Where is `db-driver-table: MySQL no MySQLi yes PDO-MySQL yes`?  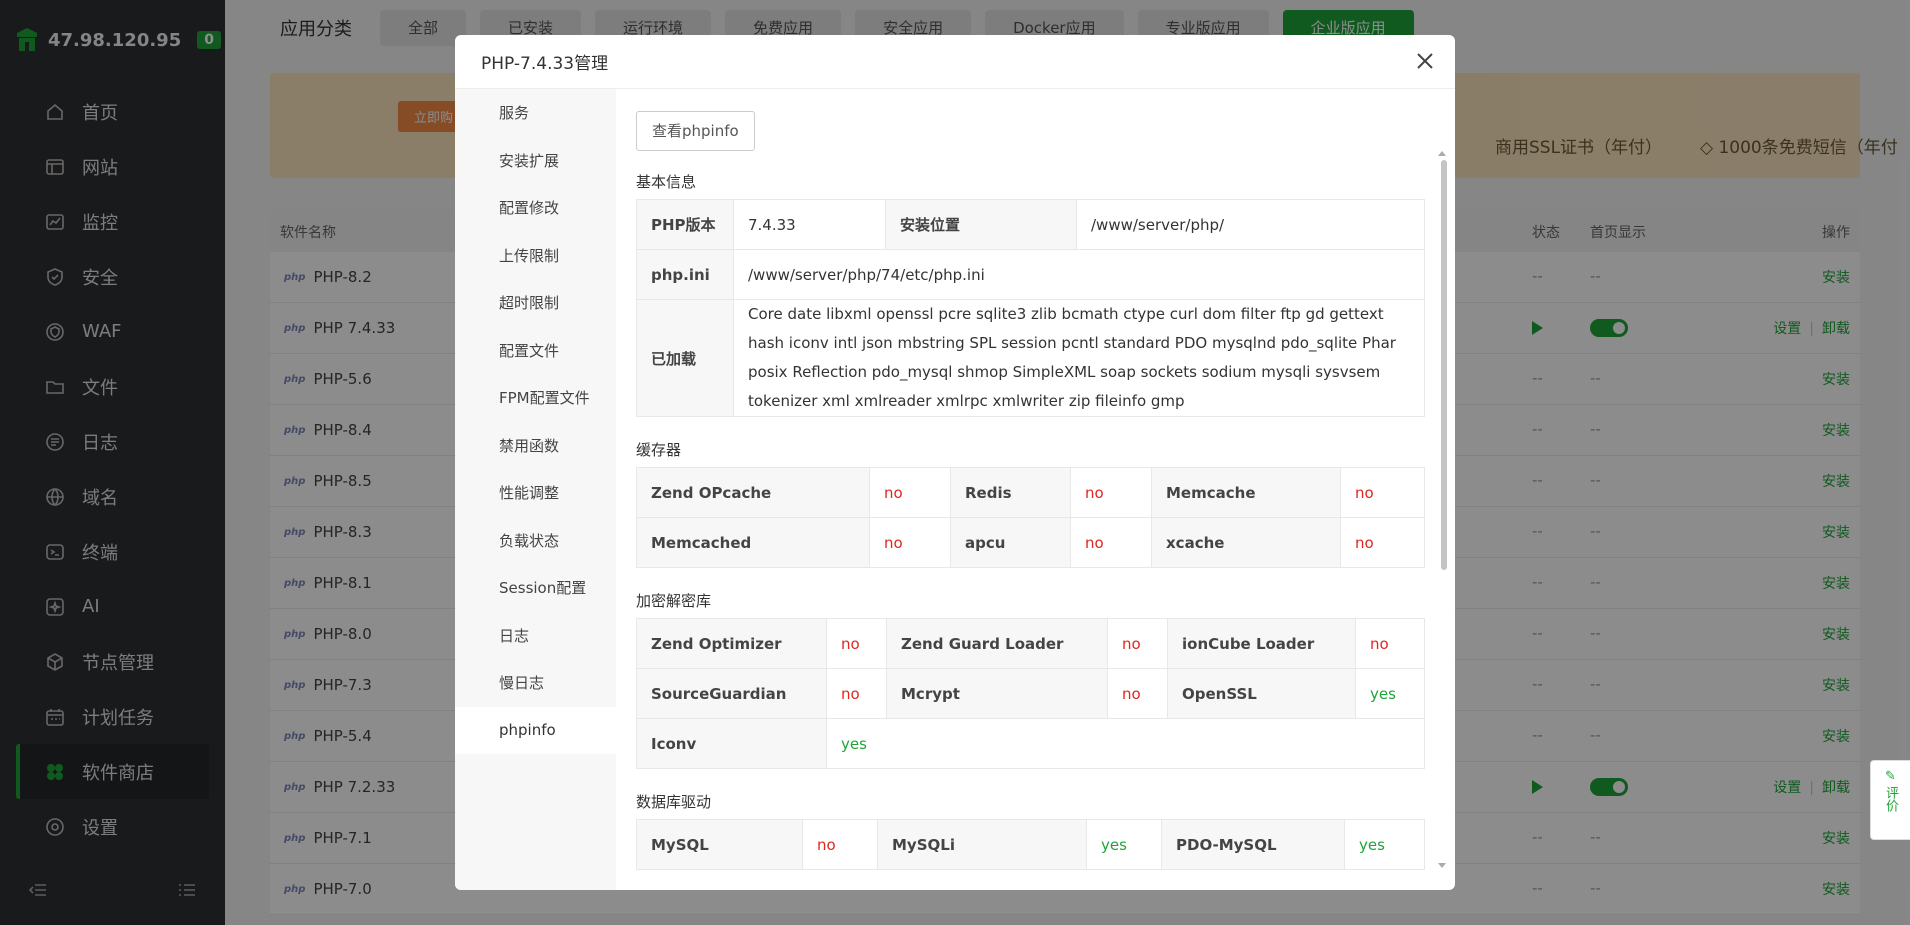
db-driver-table: MySQL no MySQLi yes PDO-MySQL yes is located at coordinates (1030, 844).